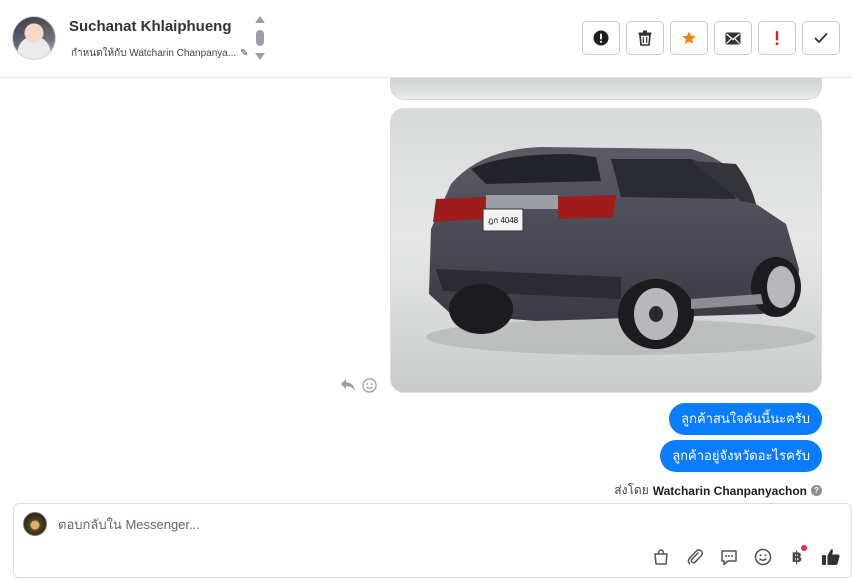  I want to click on reply-icon, so click(348, 388).